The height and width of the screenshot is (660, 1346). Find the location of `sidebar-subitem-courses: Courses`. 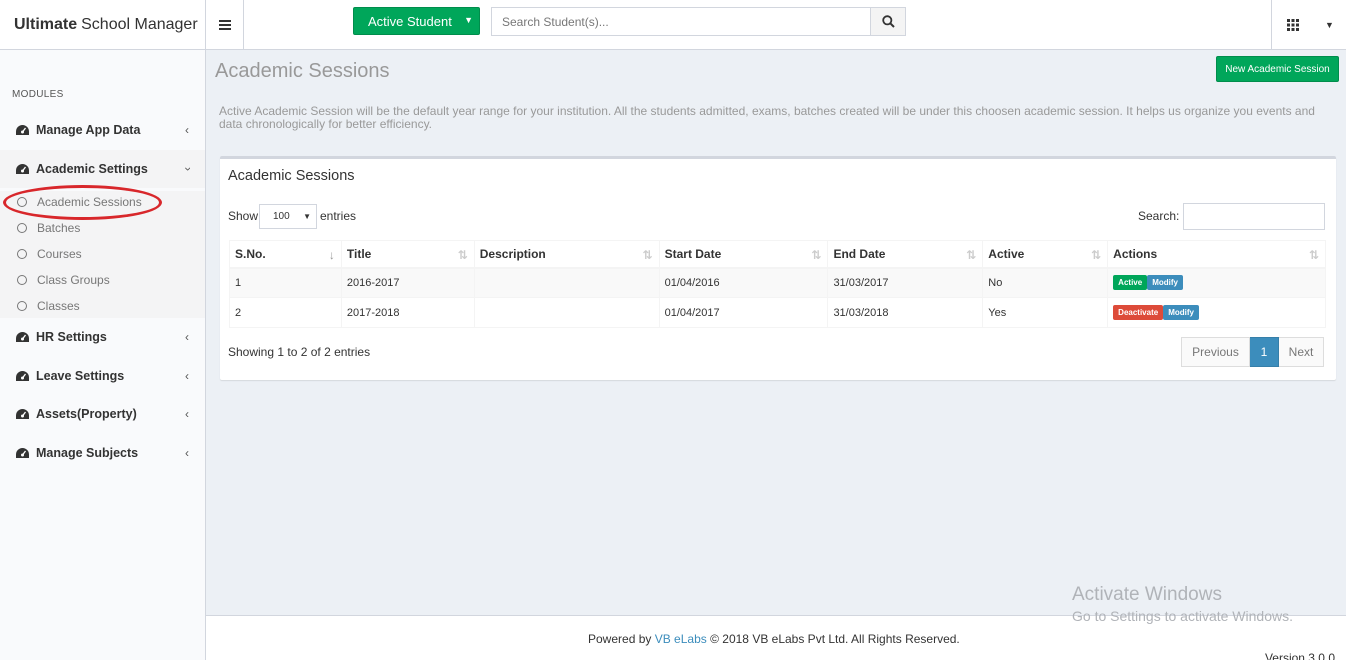

sidebar-subitem-courses: Courses is located at coordinates (102, 254).